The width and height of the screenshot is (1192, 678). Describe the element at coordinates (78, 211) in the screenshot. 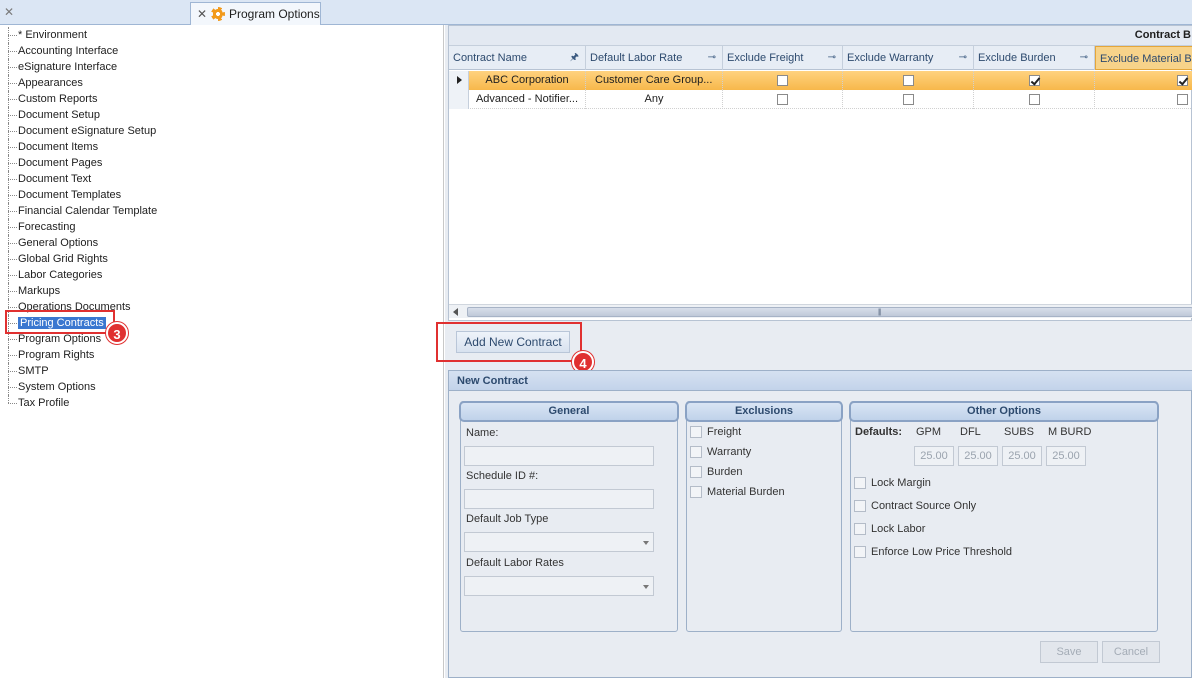

I see `tree-item: Financial Calendar Template` at that location.